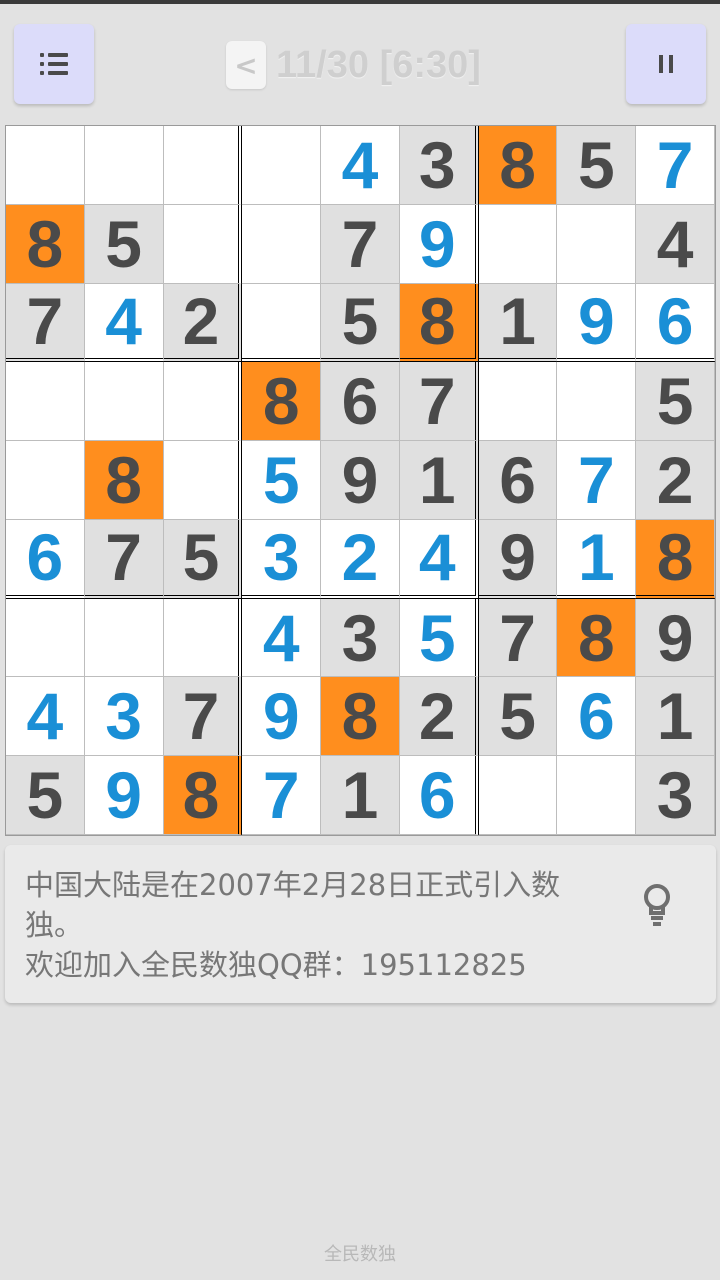 The width and height of the screenshot is (720, 1280). I want to click on sudoku-cell-r4c4: 8, so click(282, 402).